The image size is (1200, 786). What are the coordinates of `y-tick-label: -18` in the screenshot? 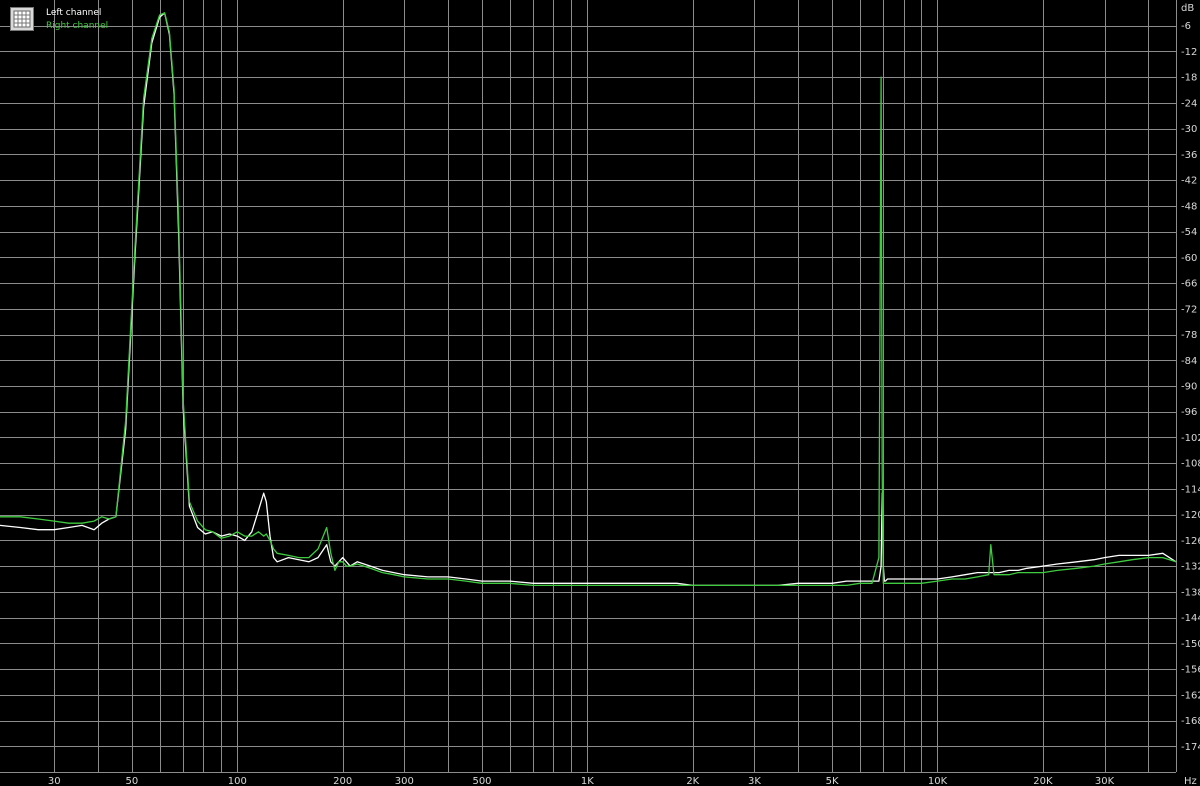 It's located at (1189, 78).